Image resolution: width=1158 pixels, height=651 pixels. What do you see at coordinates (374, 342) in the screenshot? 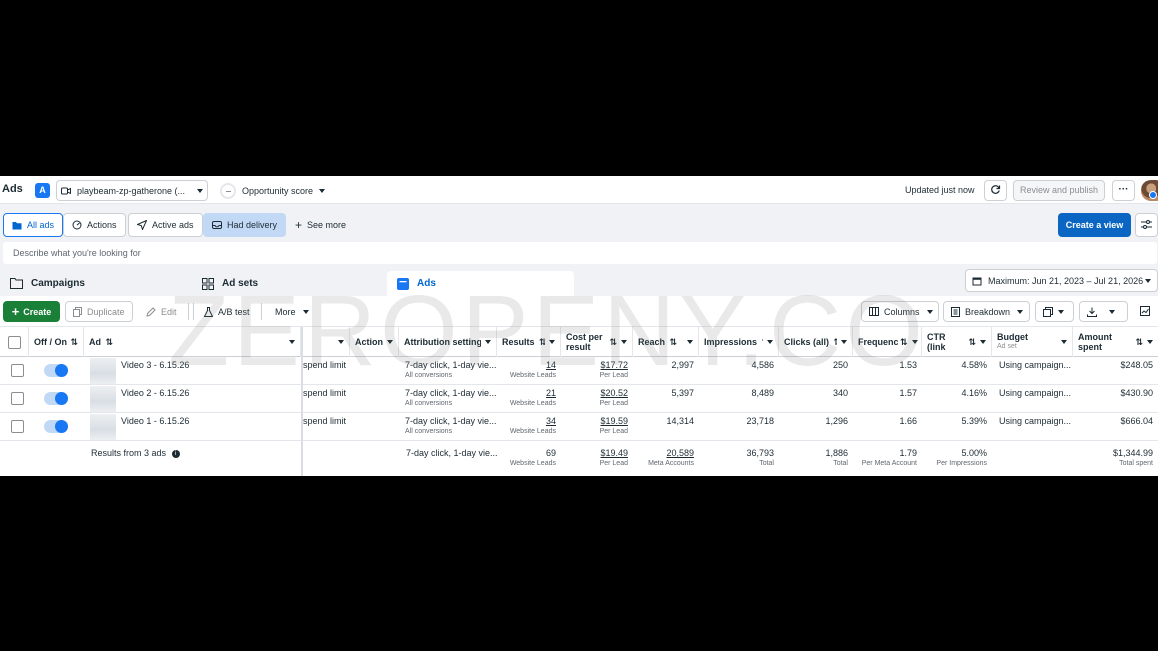
I see `col-actions: Actions` at bounding box center [374, 342].